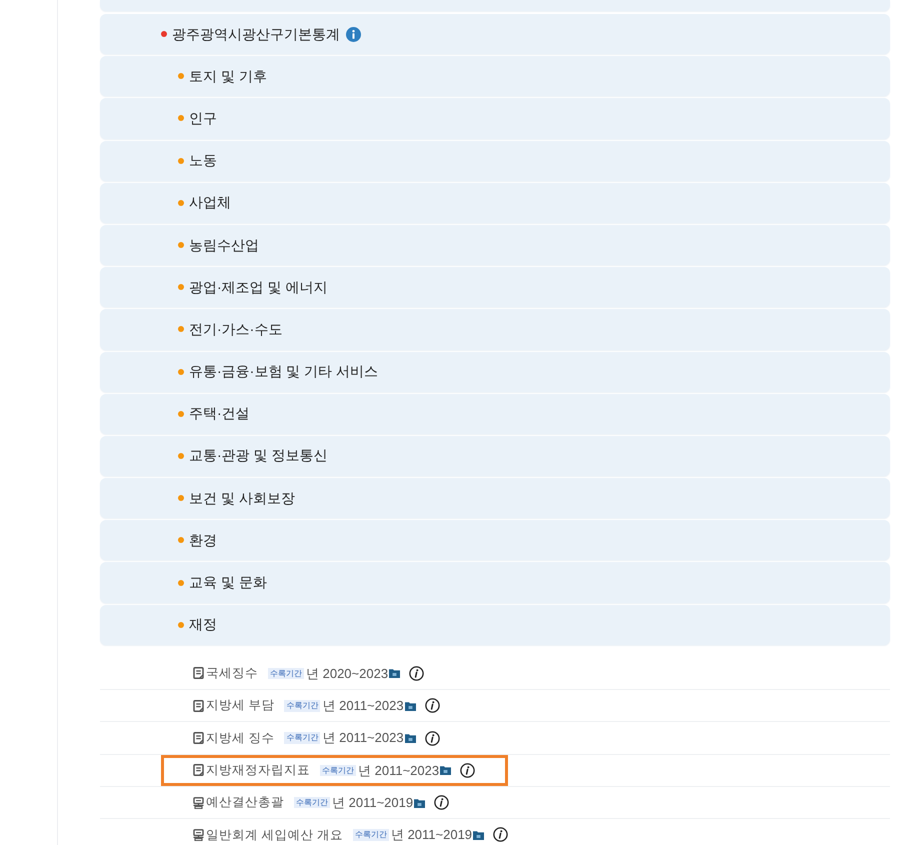  What do you see at coordinates (495, 540) in the screenshot?
I see `category-item: 환경` at bounding box center [495, 540].